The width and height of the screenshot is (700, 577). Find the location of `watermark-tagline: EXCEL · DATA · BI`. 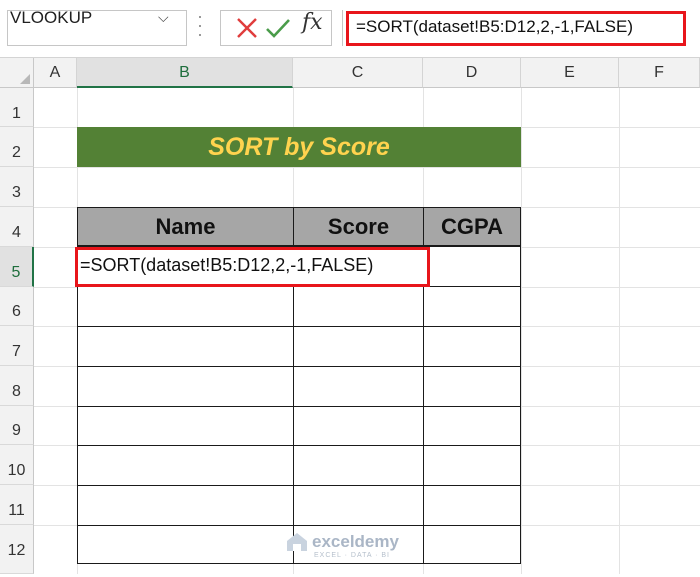

watermark-tagline: EXCEL · DATA · BI is located at coordinates (352, 555).